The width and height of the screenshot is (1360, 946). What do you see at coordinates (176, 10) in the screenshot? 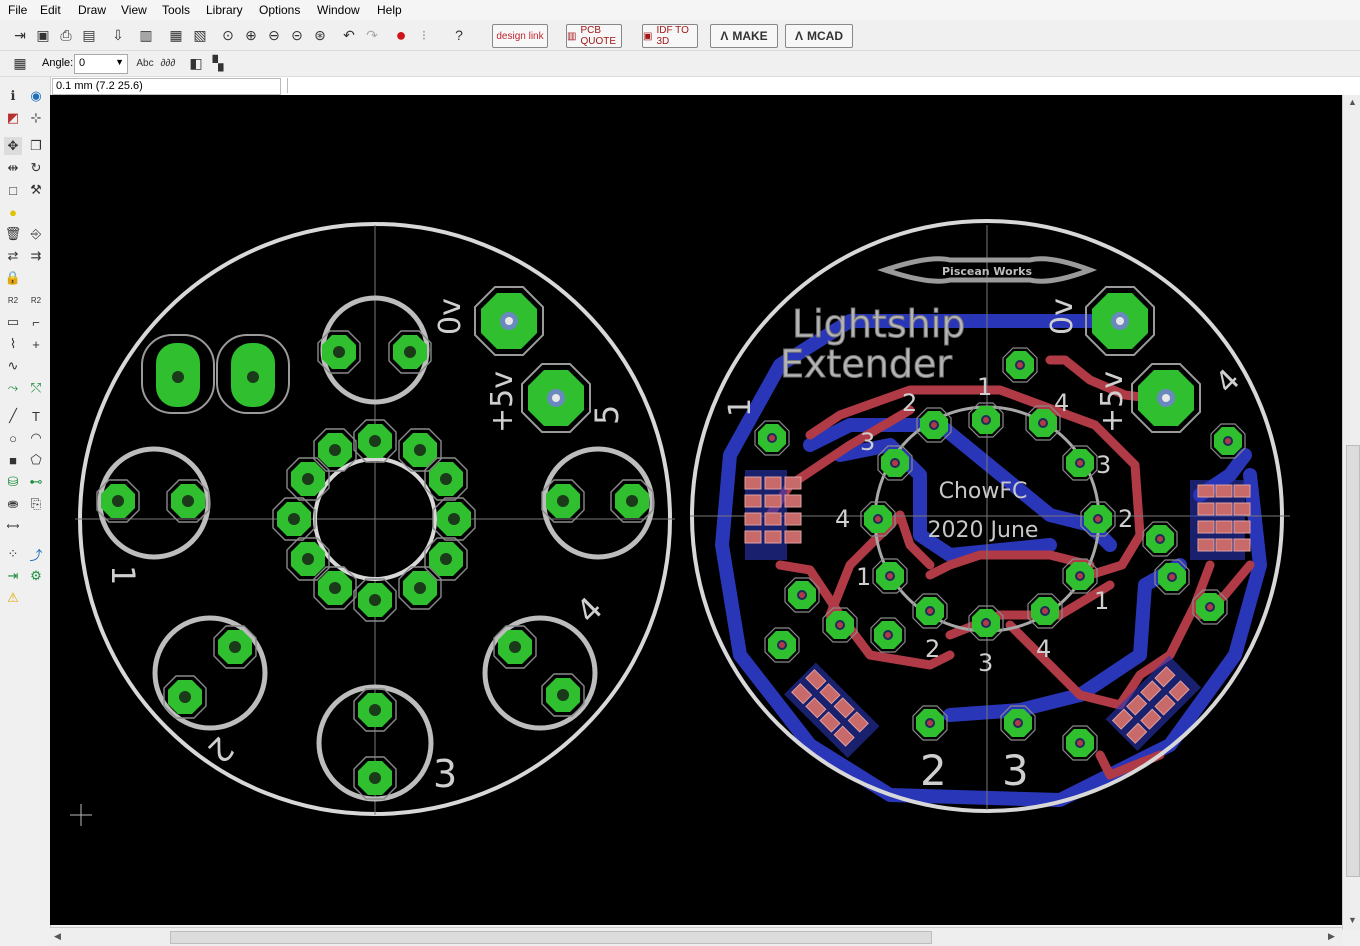
I see `menu-tools: Tools` at bounding box center [176, 10].